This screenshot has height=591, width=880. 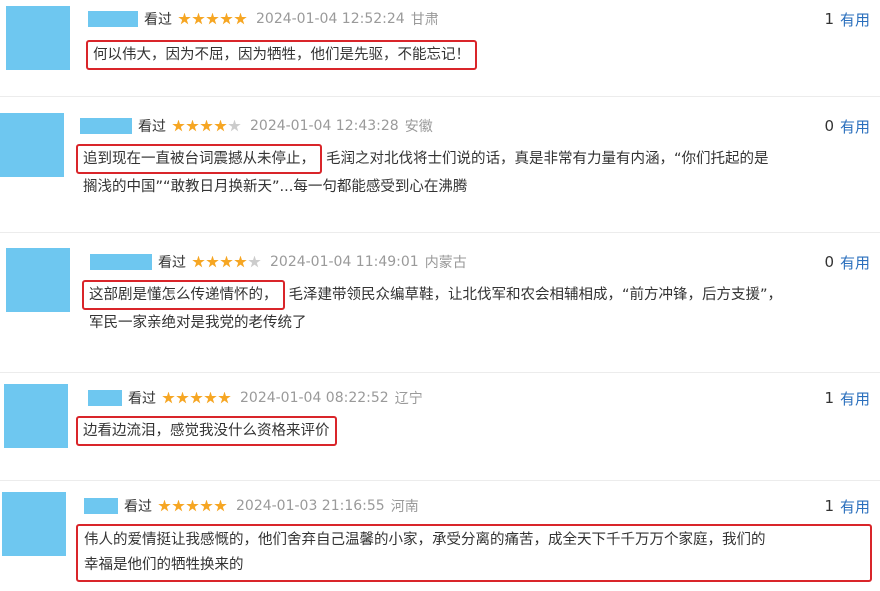 I want to click on review-text-continued: 搁浅的中国”“敢教日月换新天”...每一句都能感受到心在沸腾, so click(x=275, y=187).